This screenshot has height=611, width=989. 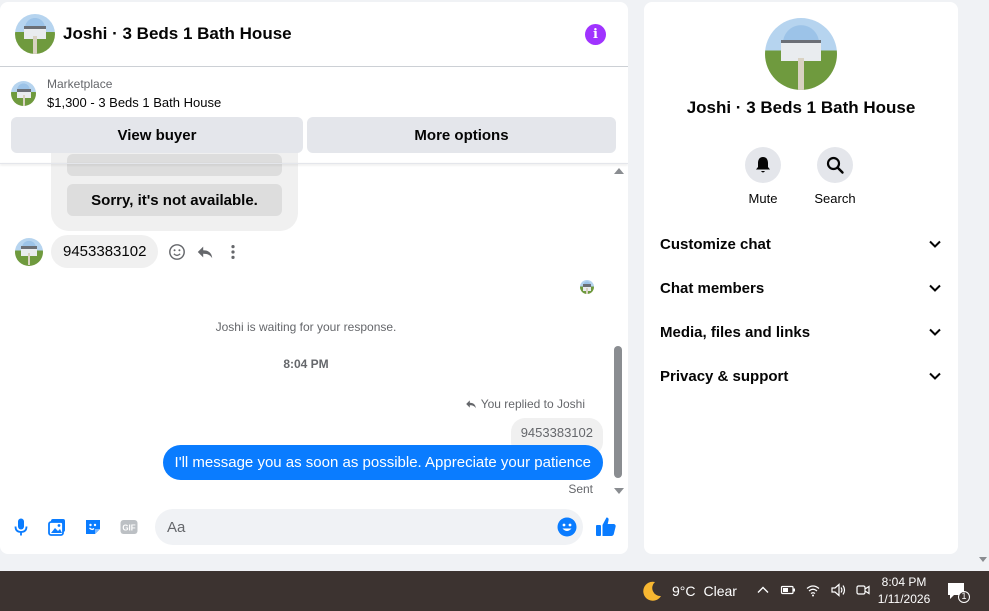 I want to click on reply-context: You replied to Joshi, so click(x=525, y=404).